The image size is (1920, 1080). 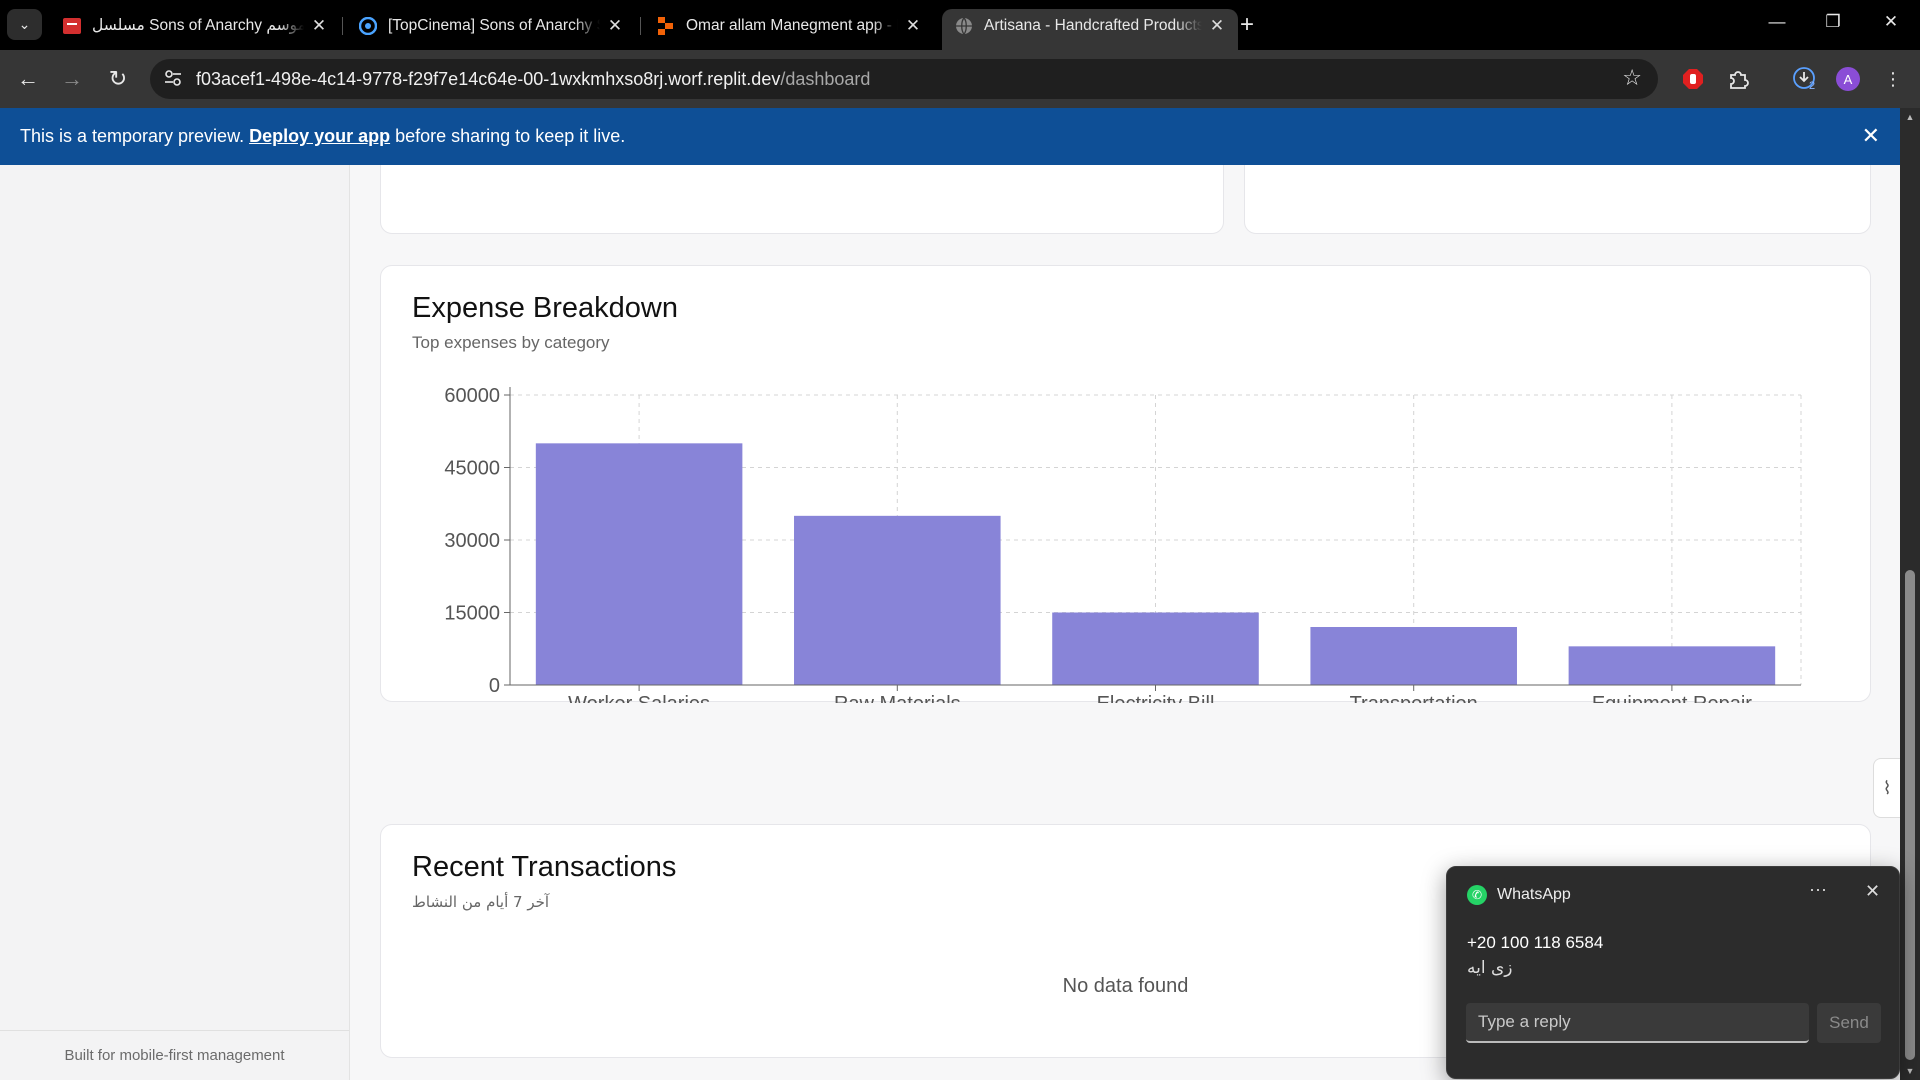 I want to click on y-tick-label: 0, so click(x=494, y=686).